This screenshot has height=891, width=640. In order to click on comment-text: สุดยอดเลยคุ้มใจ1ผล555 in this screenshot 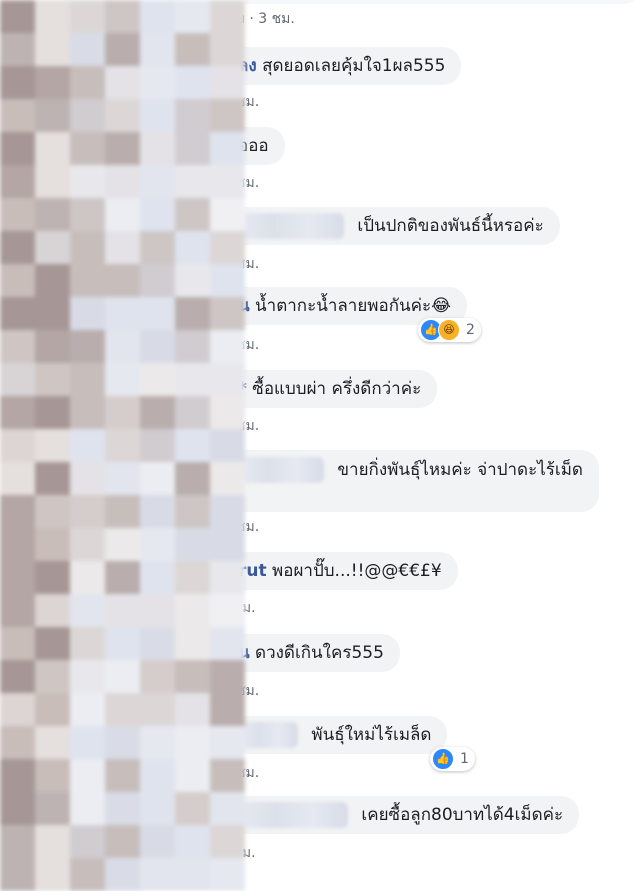, I will do `click(354, 66)`.